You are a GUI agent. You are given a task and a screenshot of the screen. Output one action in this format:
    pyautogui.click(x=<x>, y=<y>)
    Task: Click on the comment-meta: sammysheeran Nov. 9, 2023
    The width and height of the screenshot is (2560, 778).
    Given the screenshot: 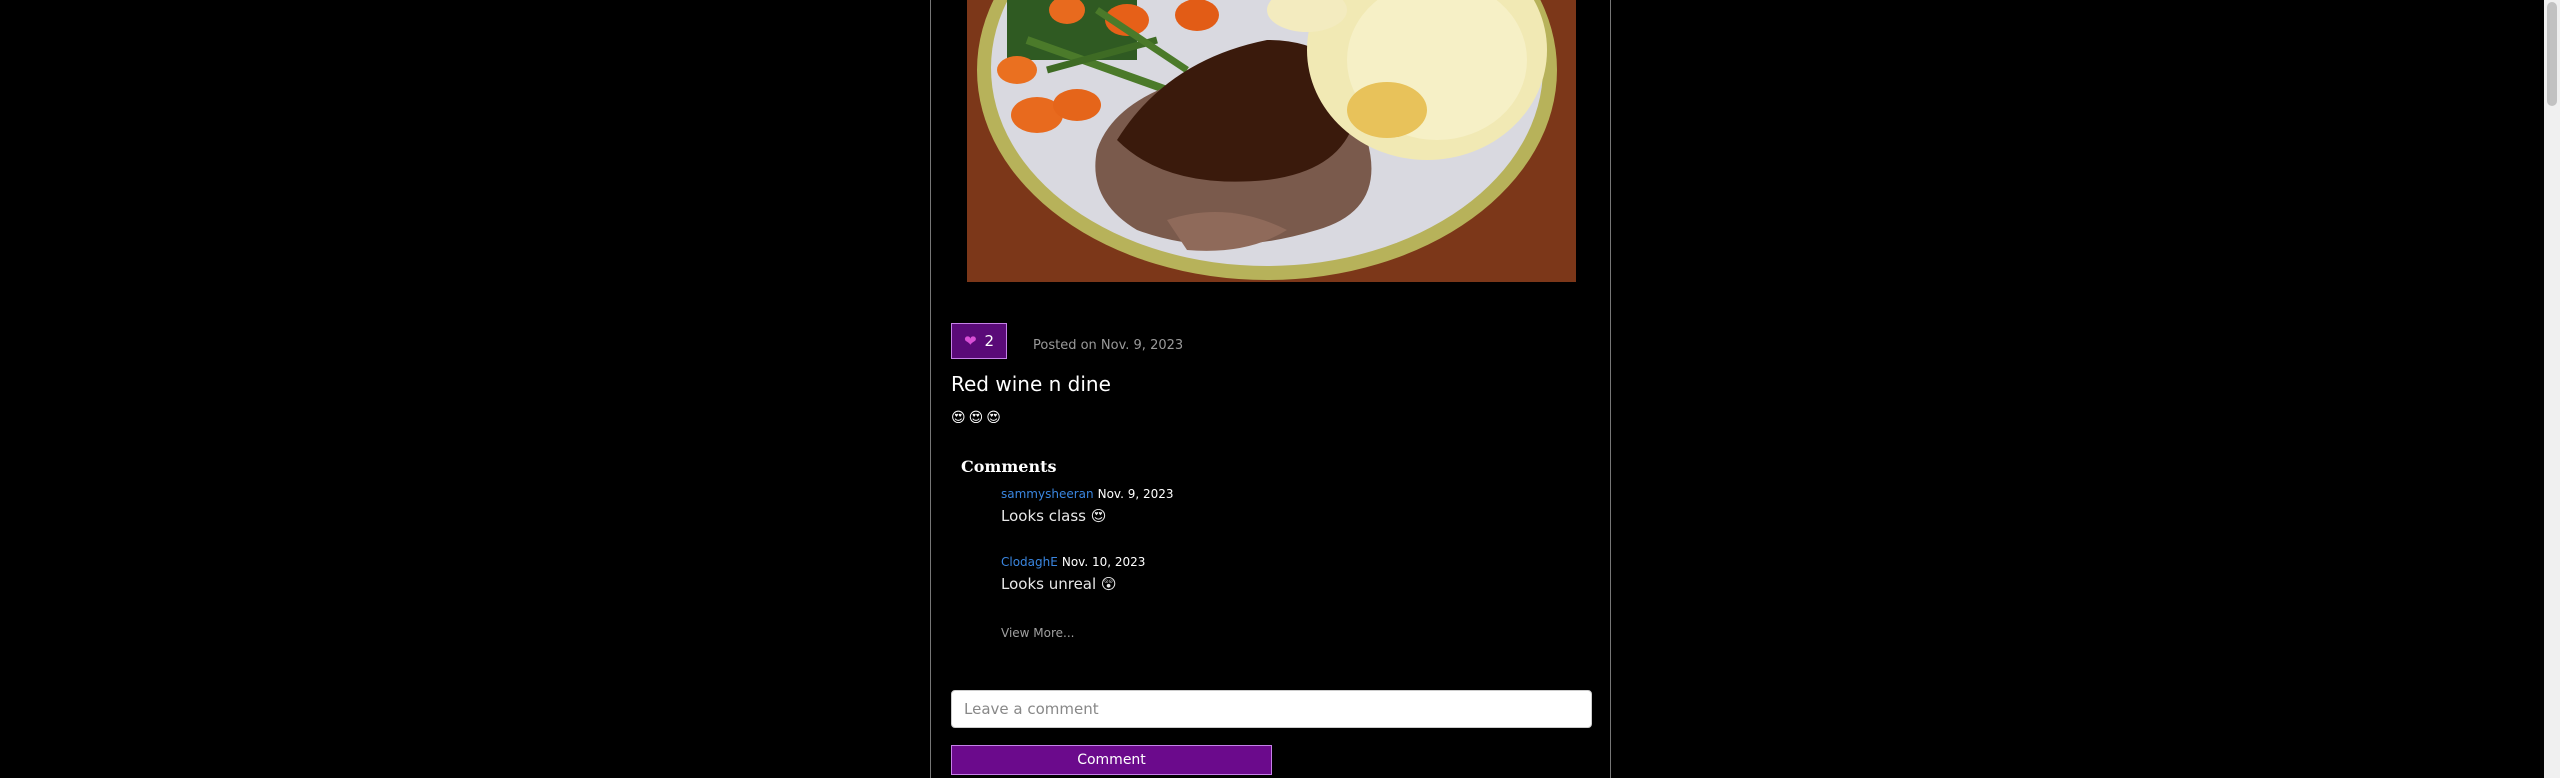 What is the action you would take?
    pyautogui.click(x=1087, y=494)
    